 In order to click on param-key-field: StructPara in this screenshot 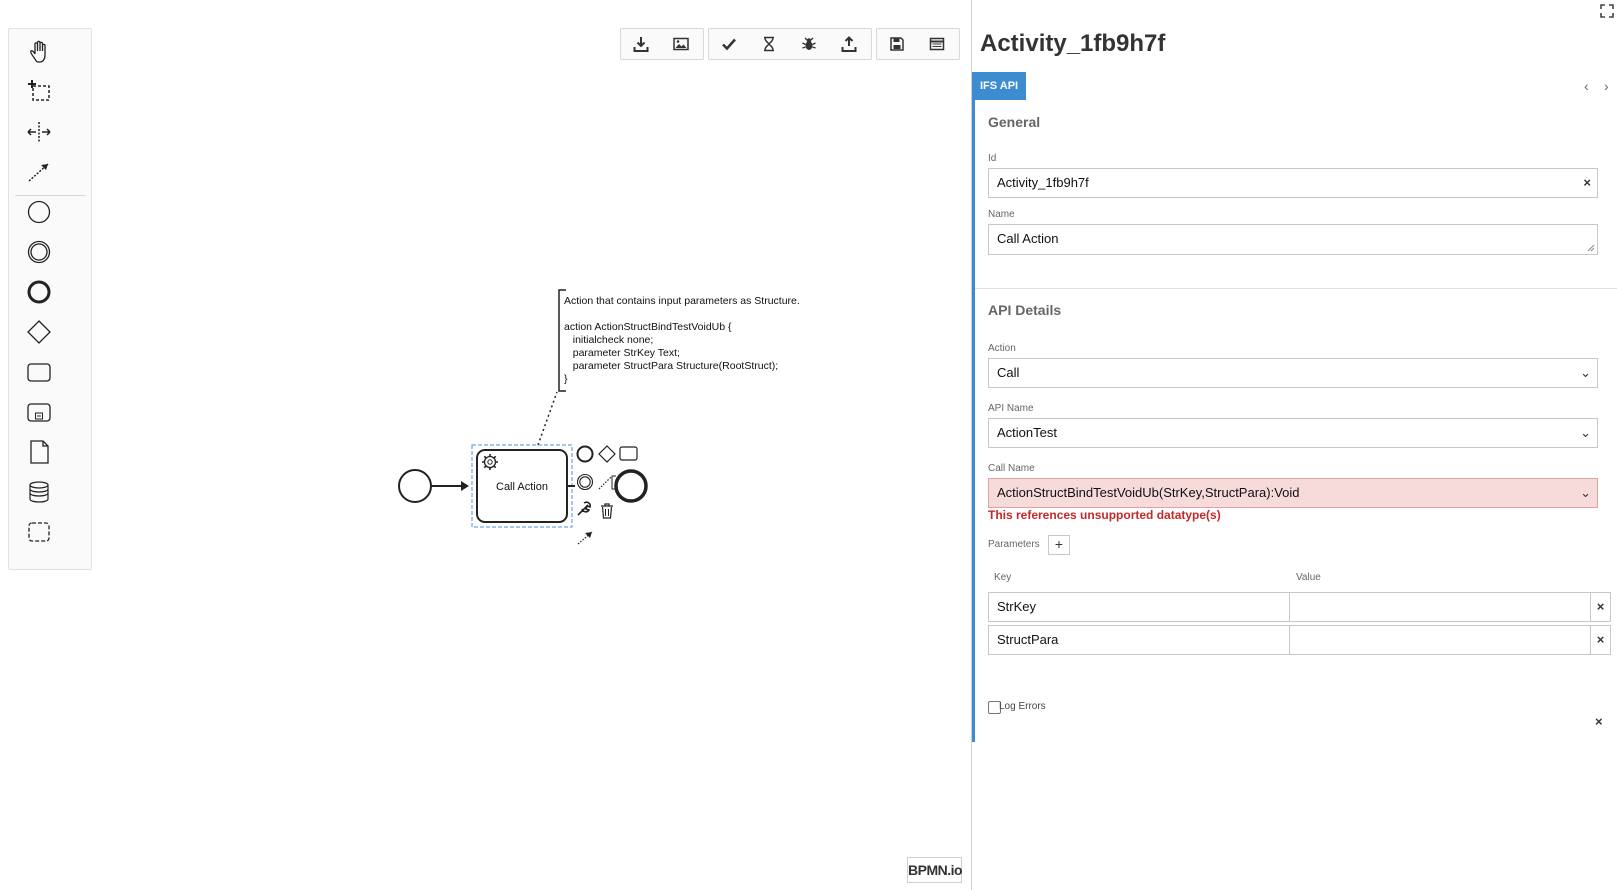, I will do `click(1139, 640)`.